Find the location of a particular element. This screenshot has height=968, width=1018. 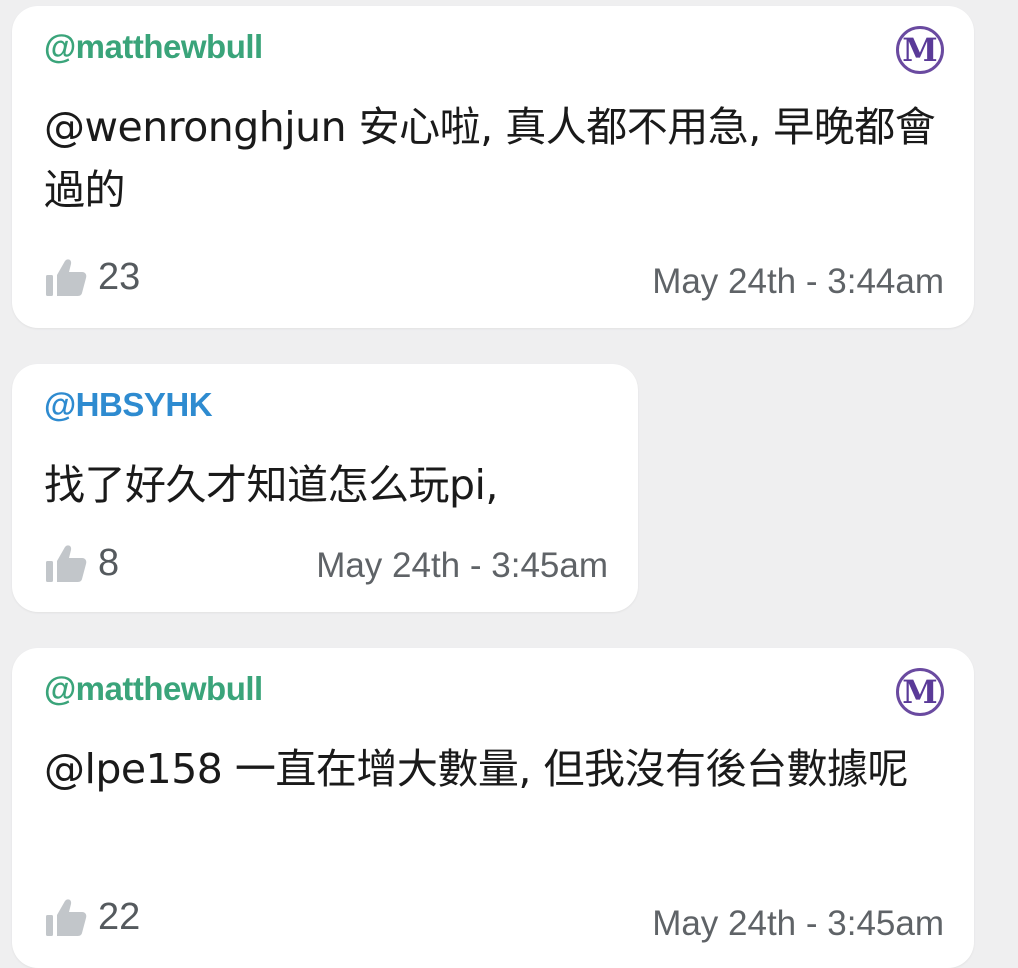

like-button: 8 is located at coordinates (81, 563).